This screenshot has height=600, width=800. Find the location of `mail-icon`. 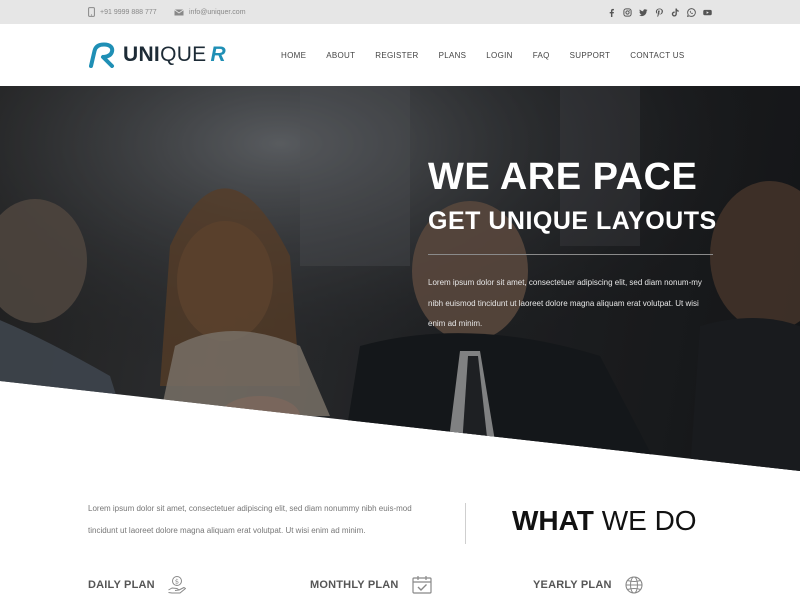

mail-icon is located at coordinates (179, 11).